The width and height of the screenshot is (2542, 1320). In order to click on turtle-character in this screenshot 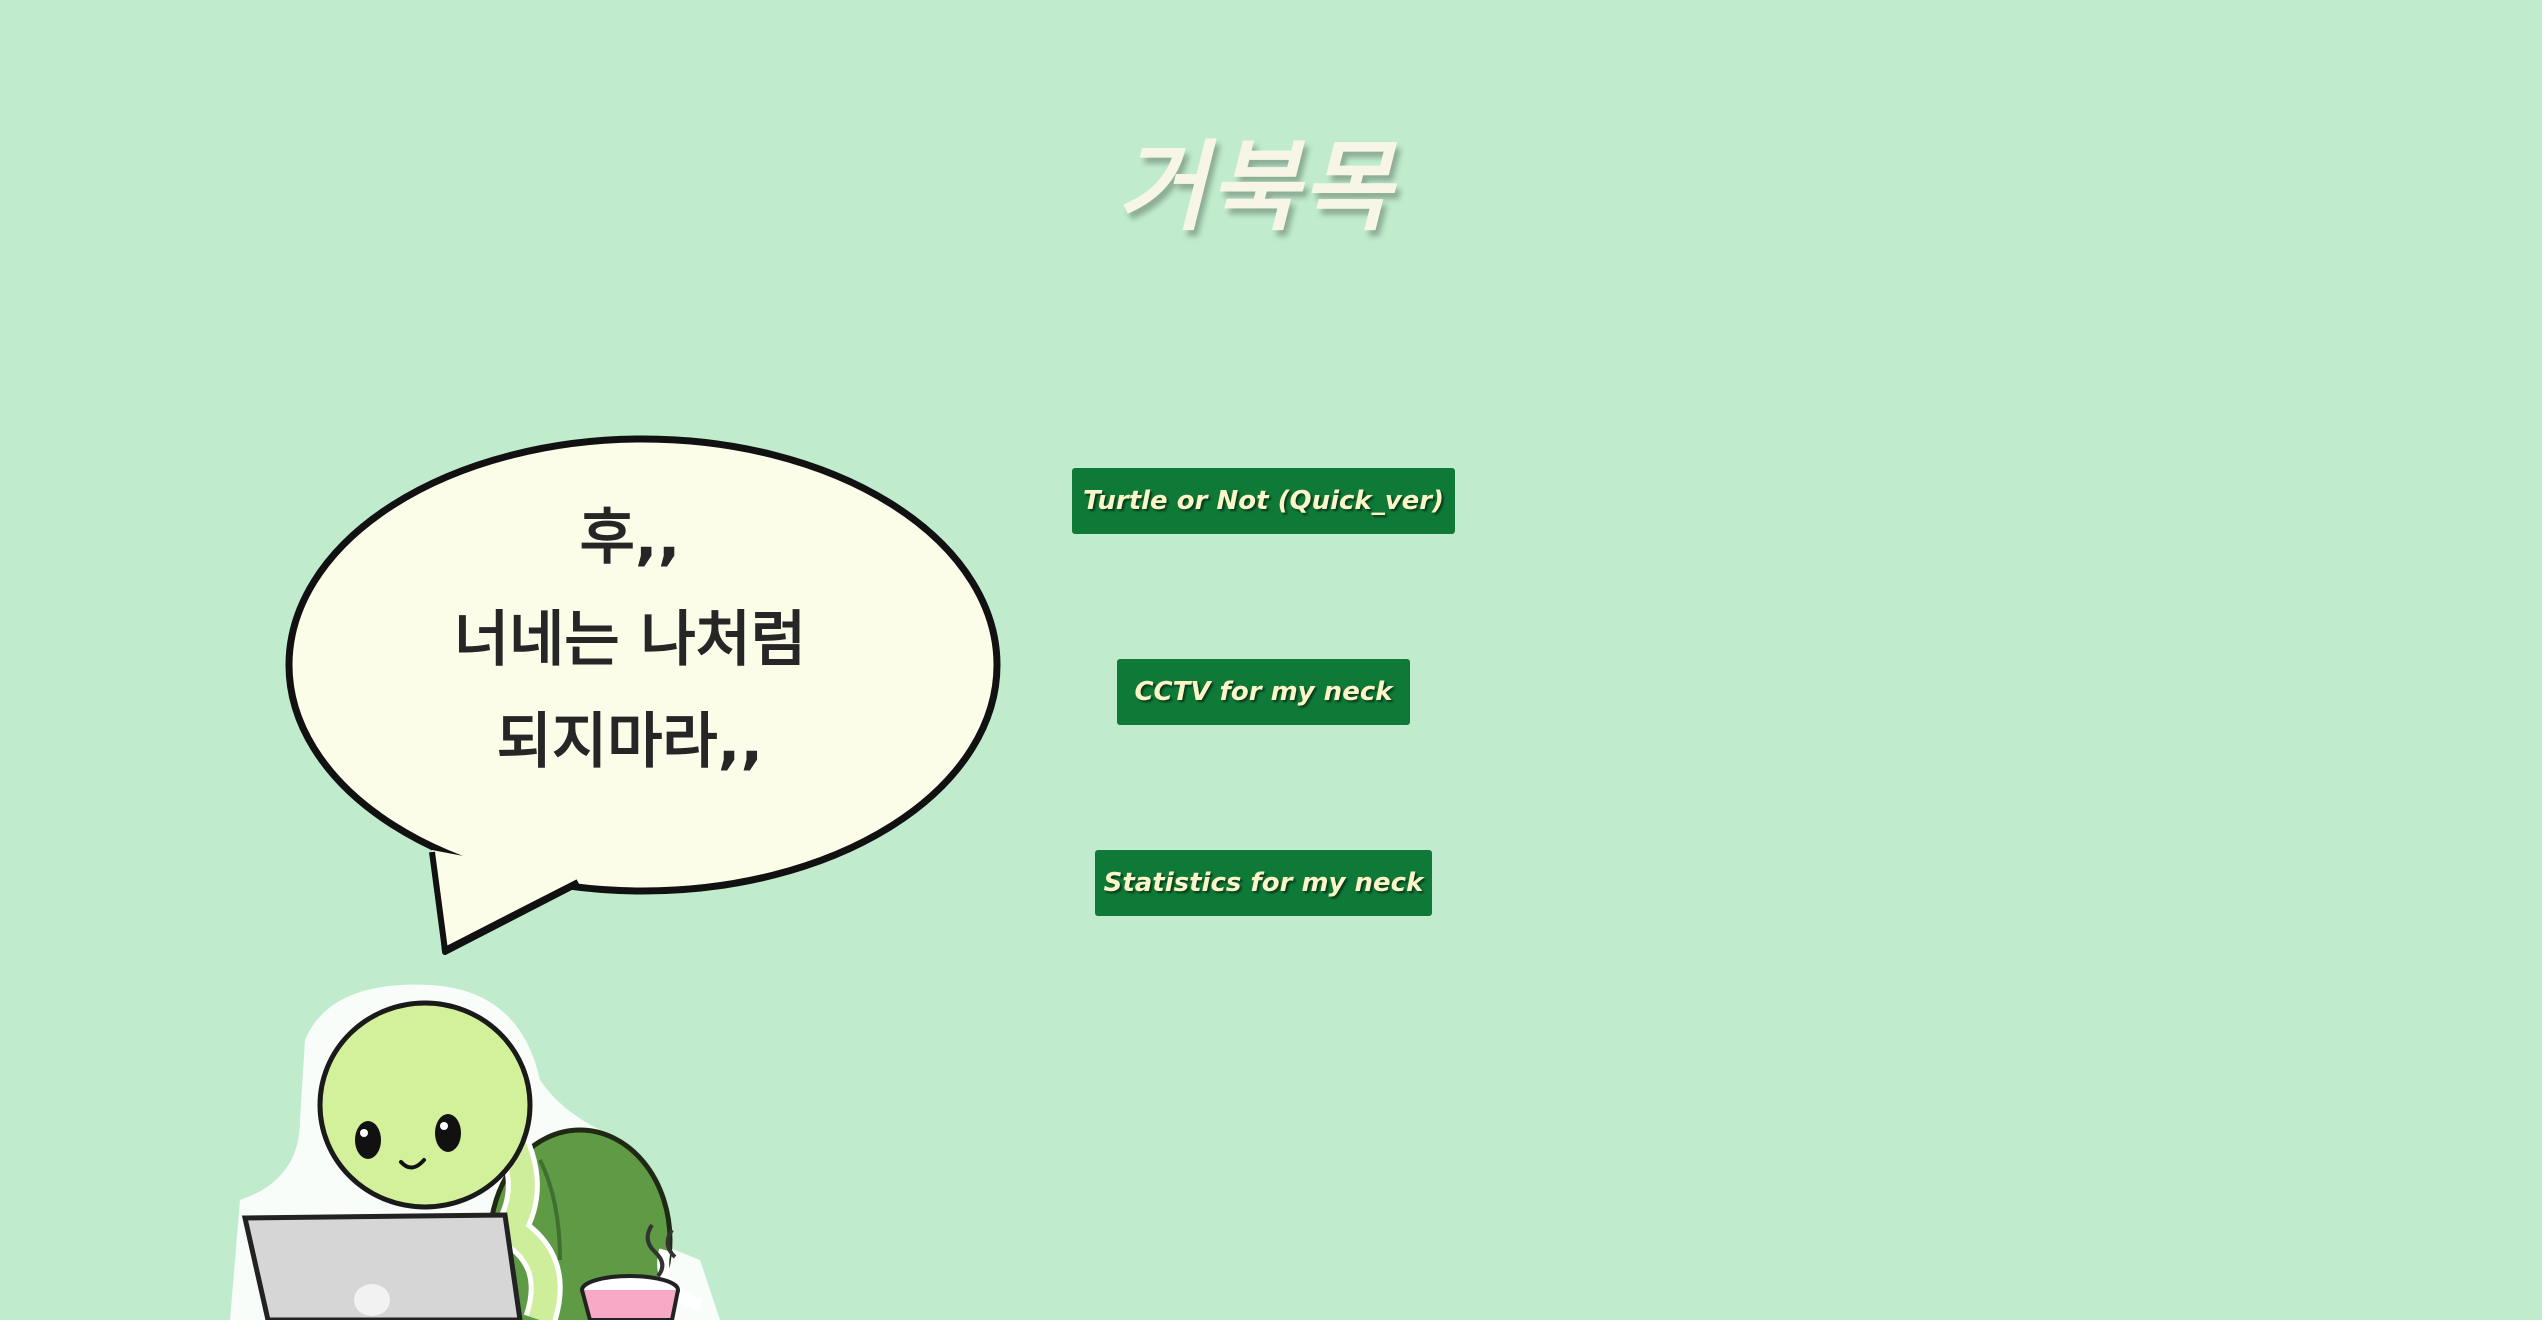, I will do `click(475, 1152)`.